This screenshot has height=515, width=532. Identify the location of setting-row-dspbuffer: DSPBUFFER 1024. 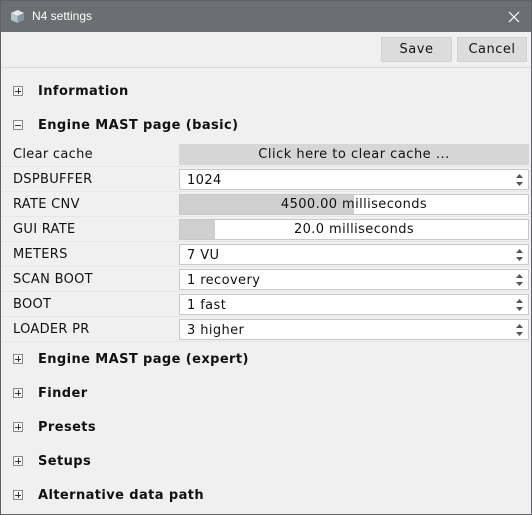
(266, 179).